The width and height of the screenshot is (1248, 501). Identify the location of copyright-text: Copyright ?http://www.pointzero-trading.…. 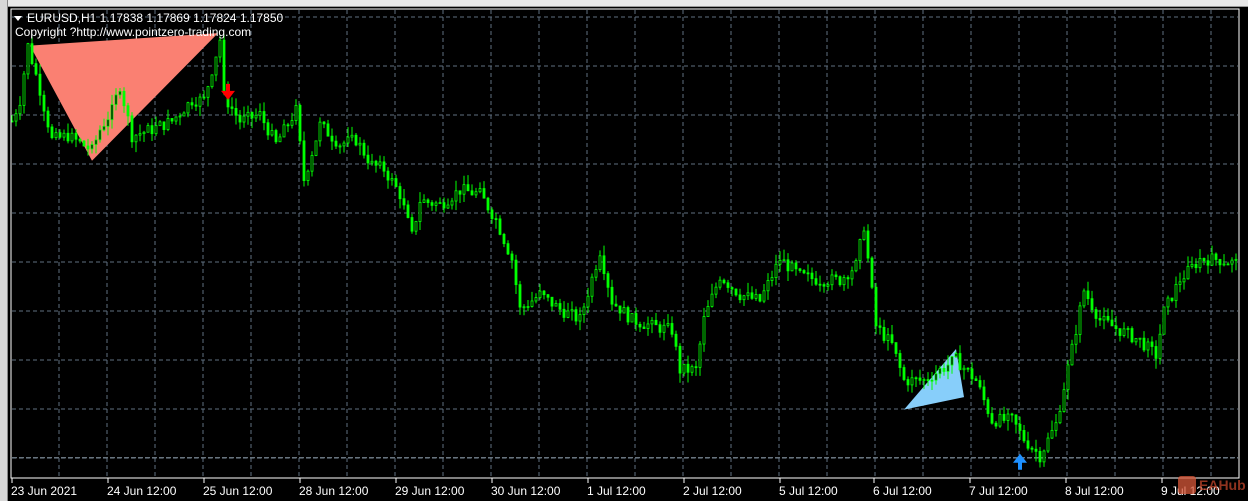
(133, 32).